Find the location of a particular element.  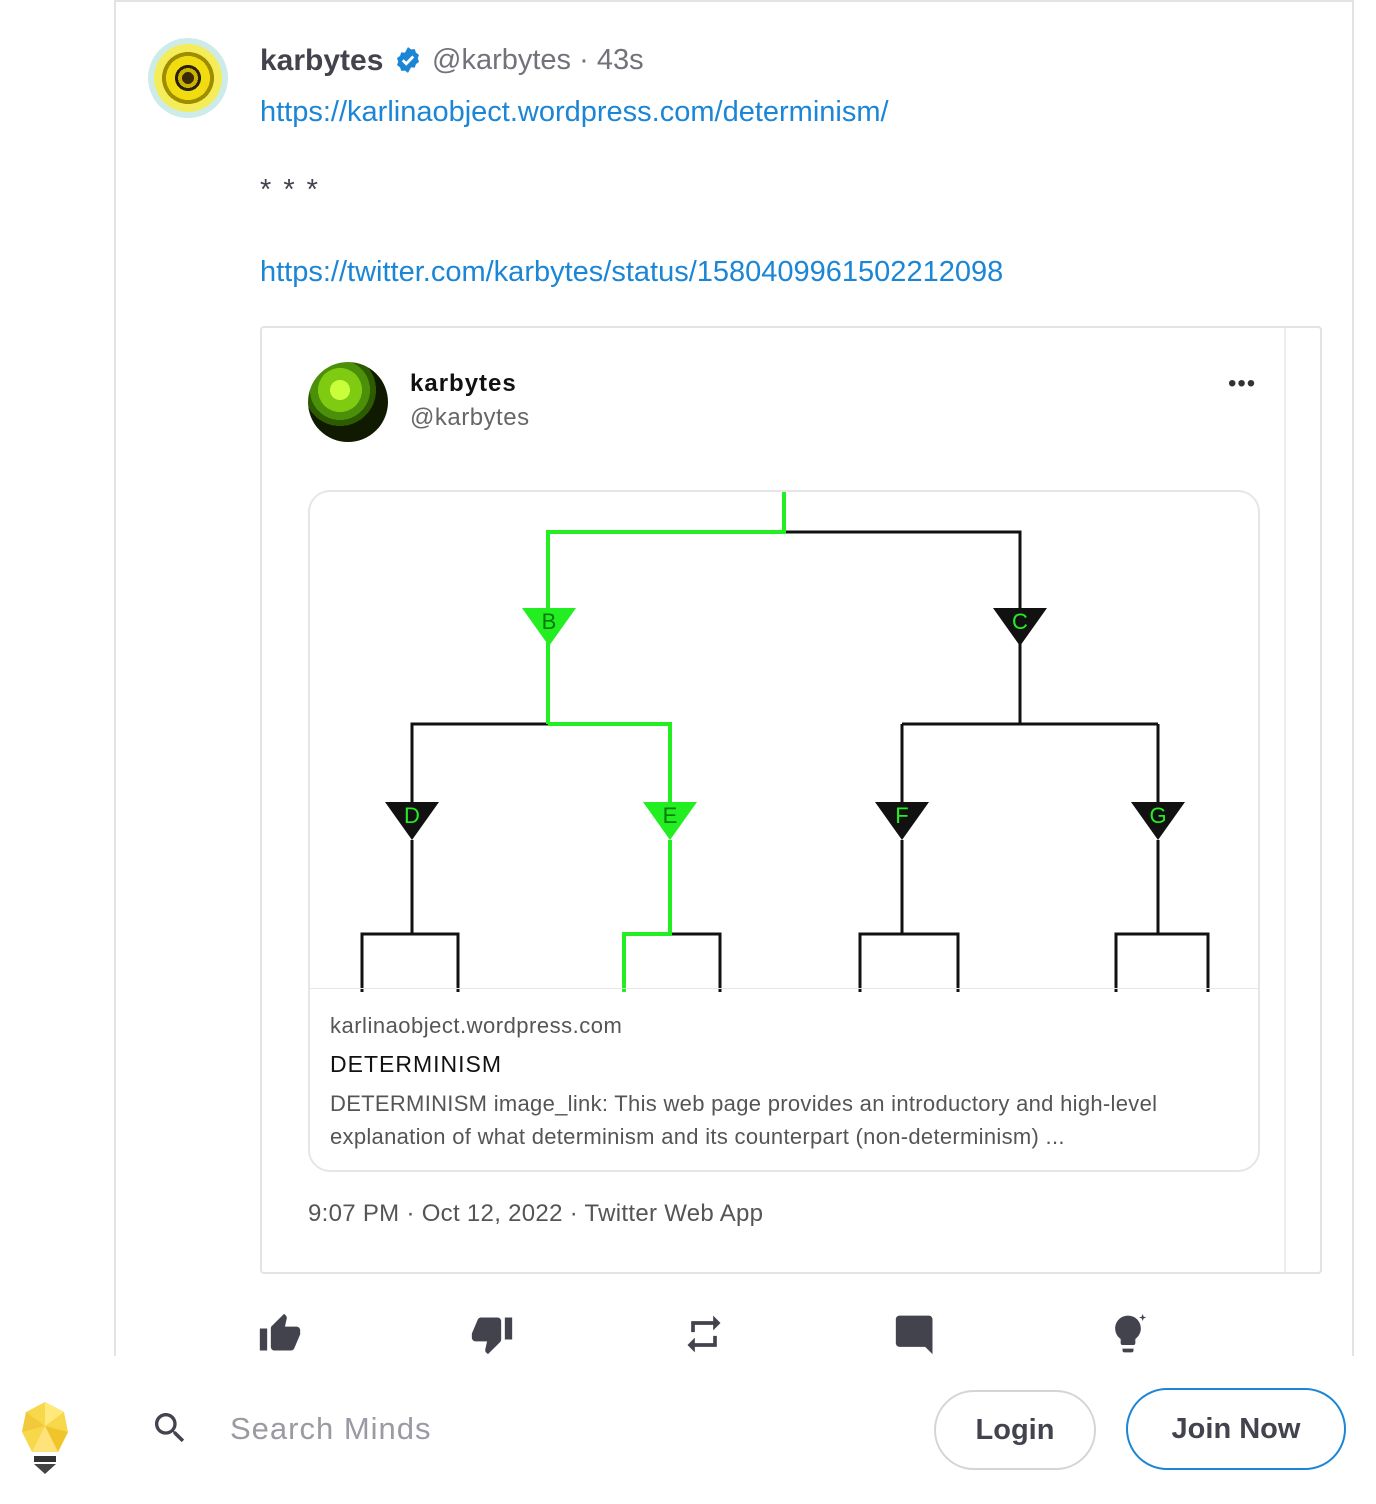

post-time: 43s is located at coordinates (620, 60).